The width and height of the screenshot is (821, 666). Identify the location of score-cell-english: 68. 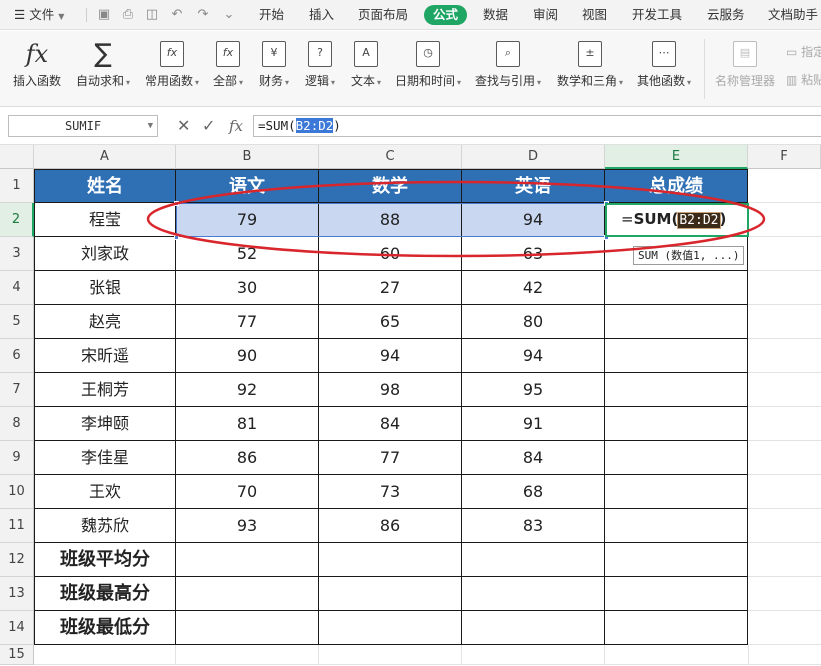
(533, 492).